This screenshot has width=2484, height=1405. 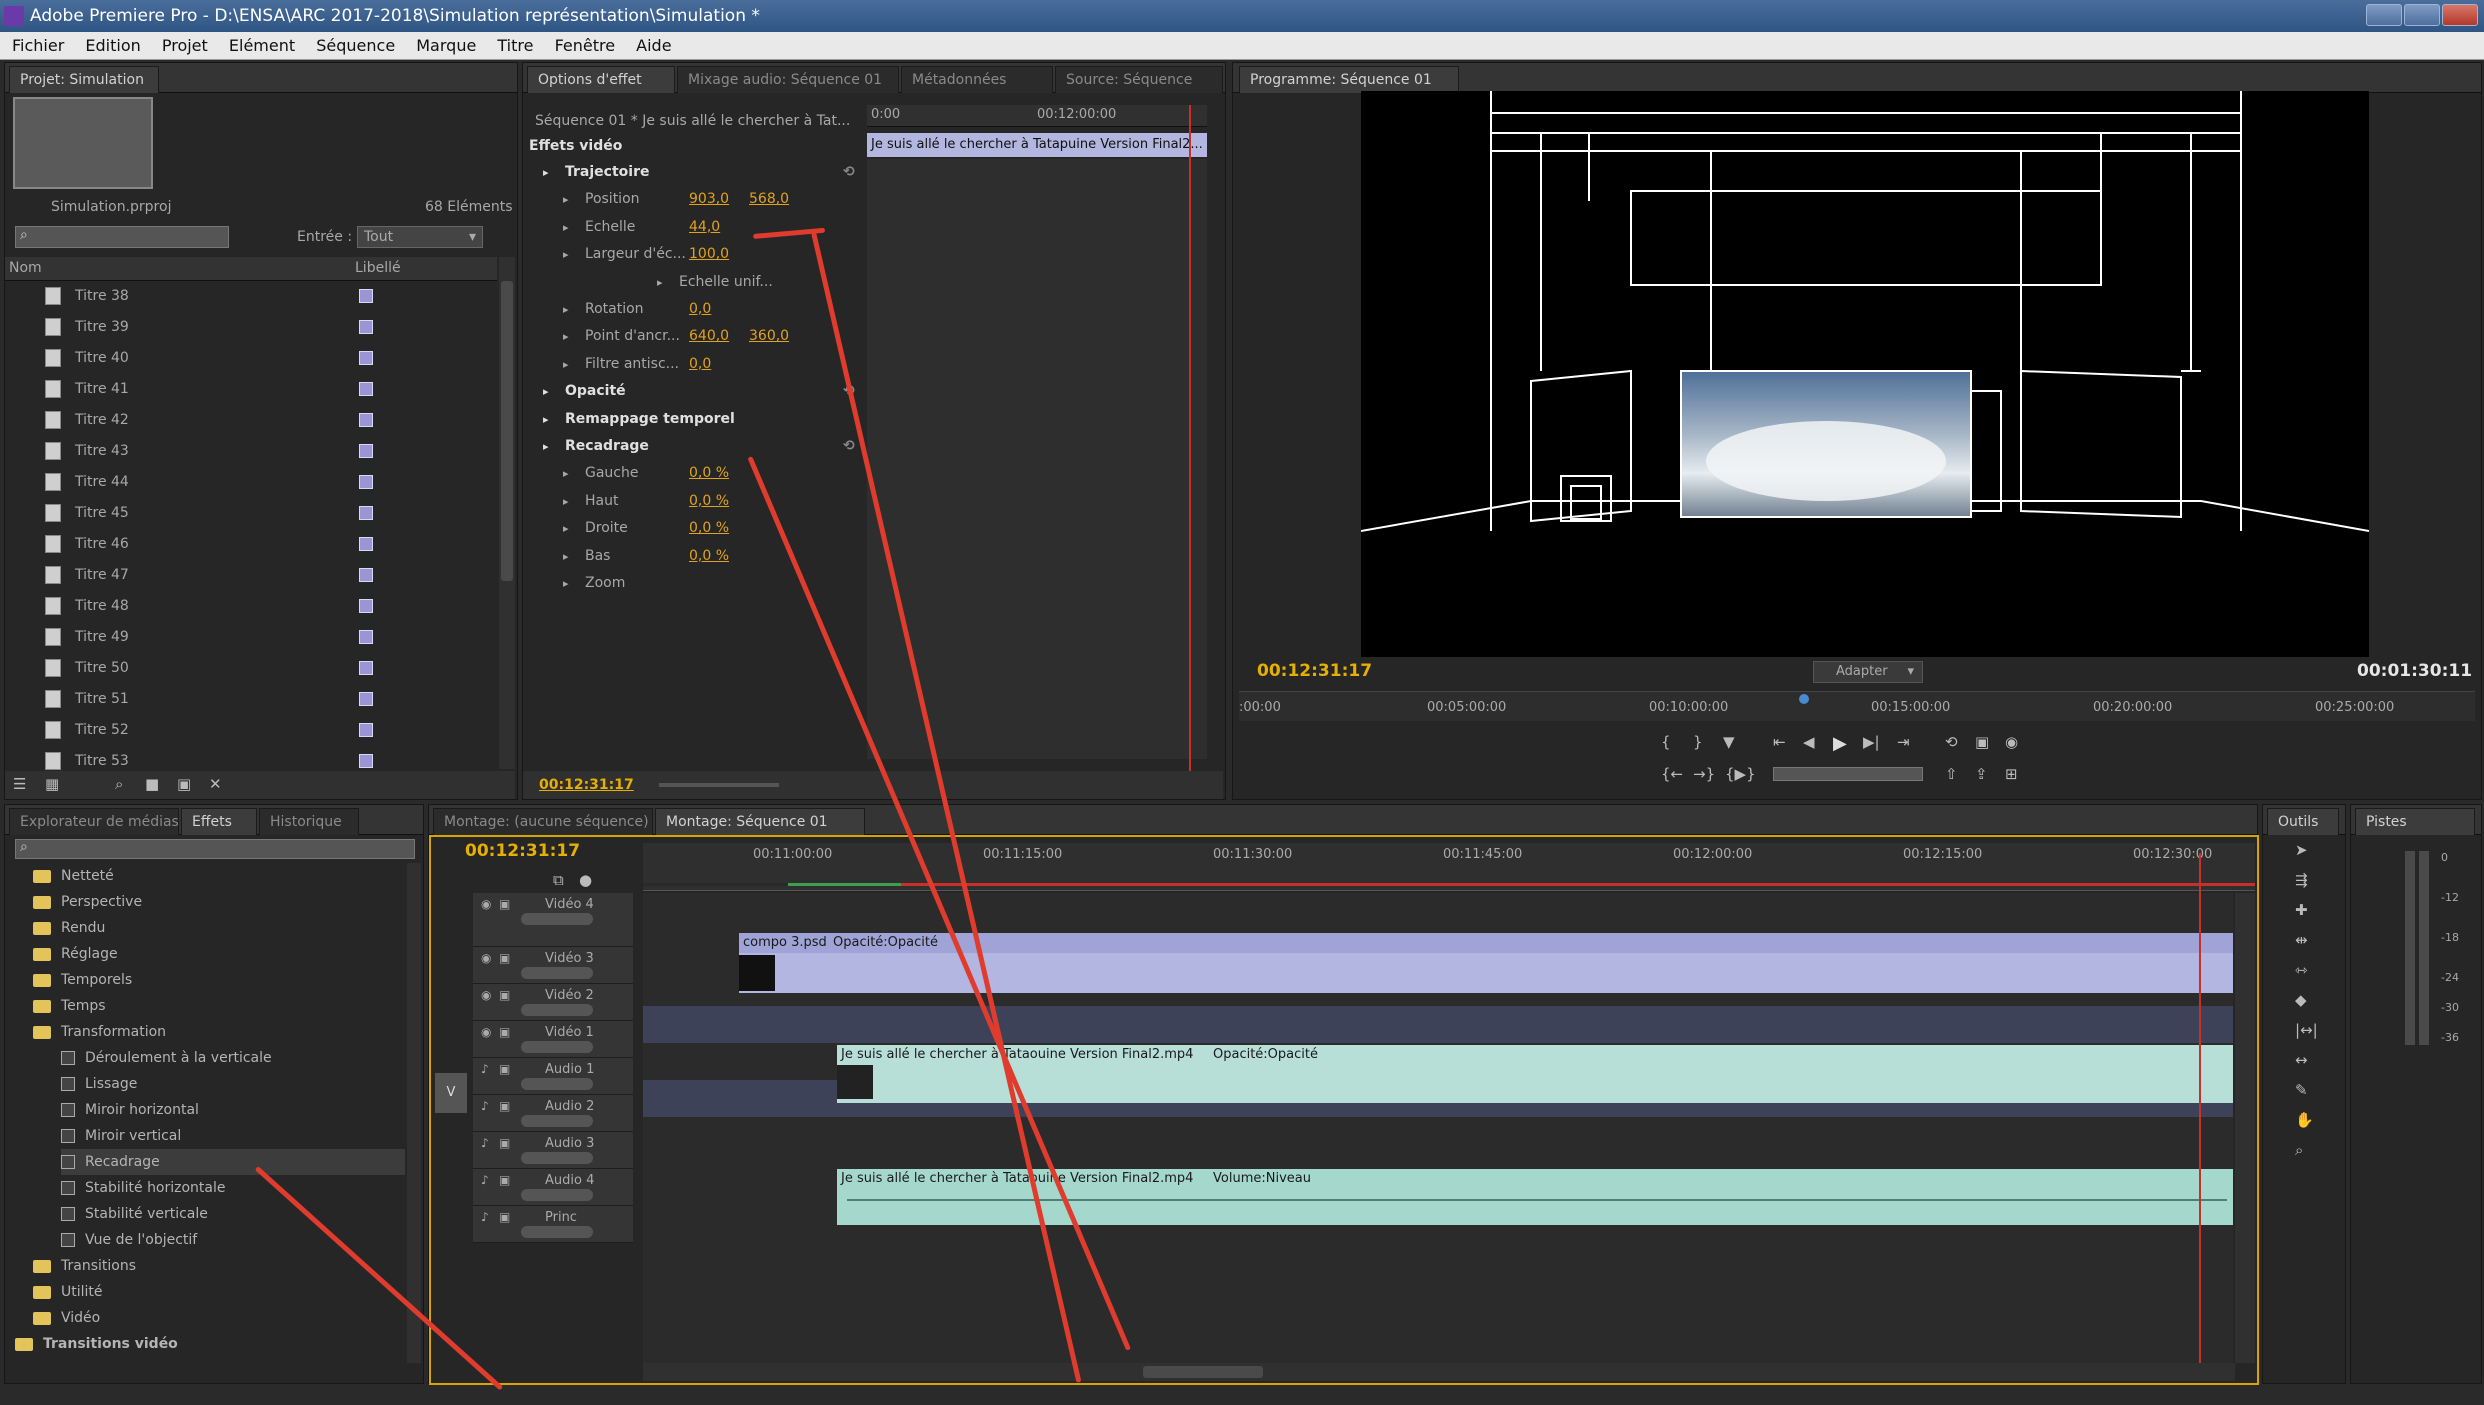 I want to click on menu-projet: Projet, so click(x=185, y=46).